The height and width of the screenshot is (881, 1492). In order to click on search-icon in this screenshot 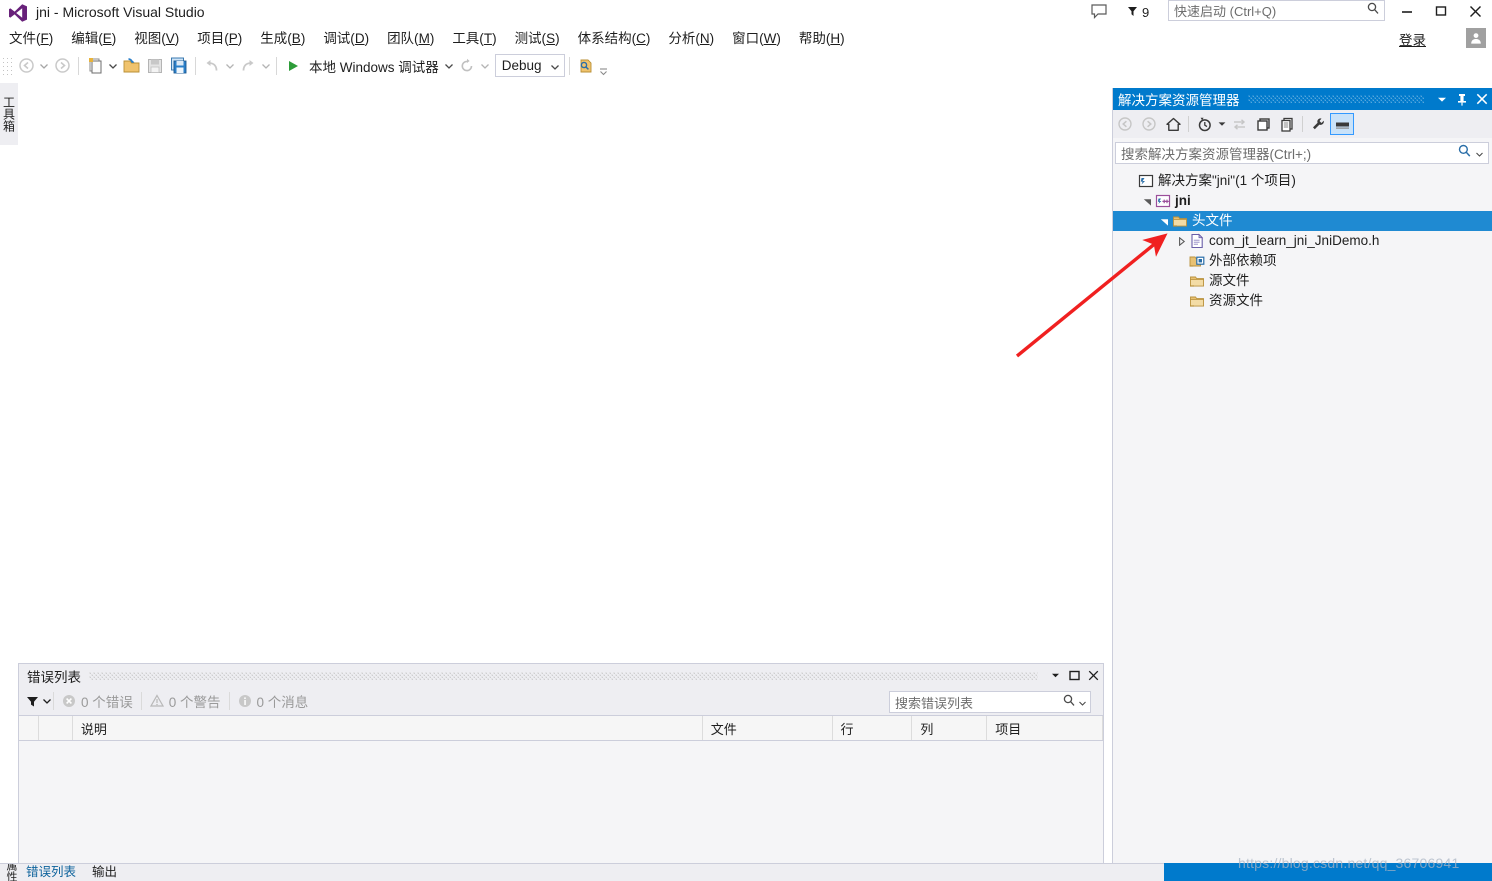, I will do `click(1373, 10)`.